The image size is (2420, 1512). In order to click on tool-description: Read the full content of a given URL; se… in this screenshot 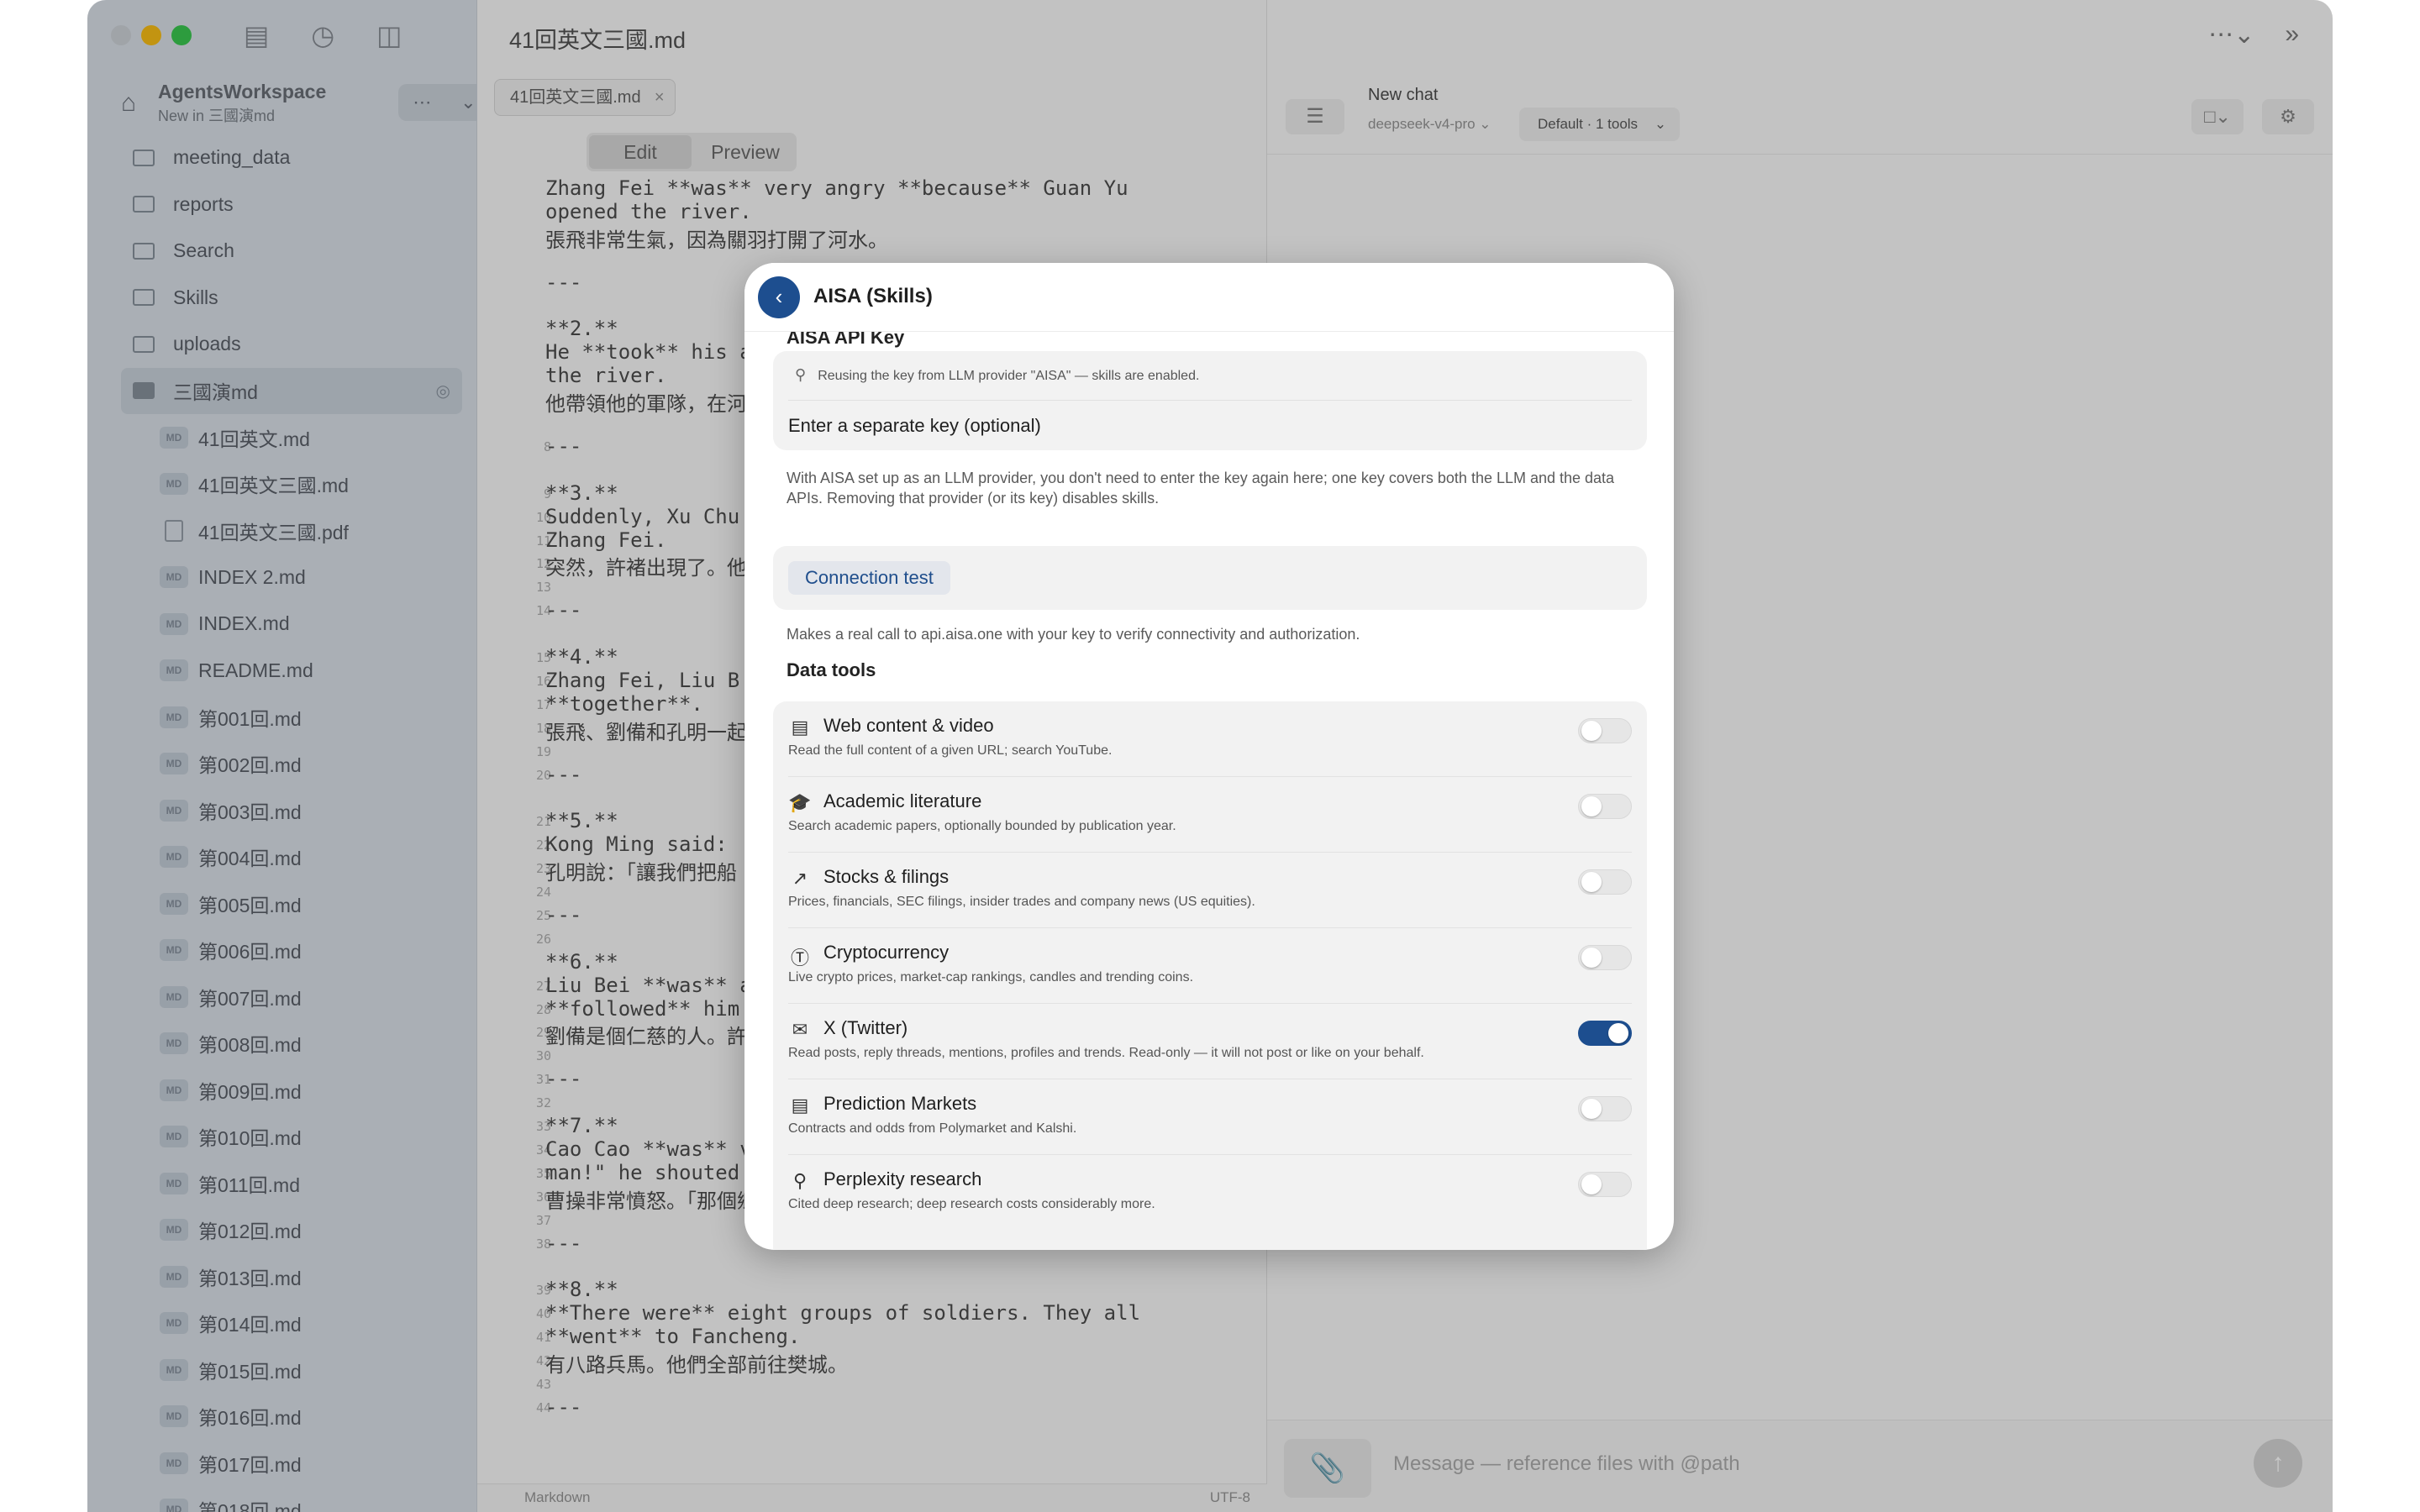, I will do `click(951, 750)`.